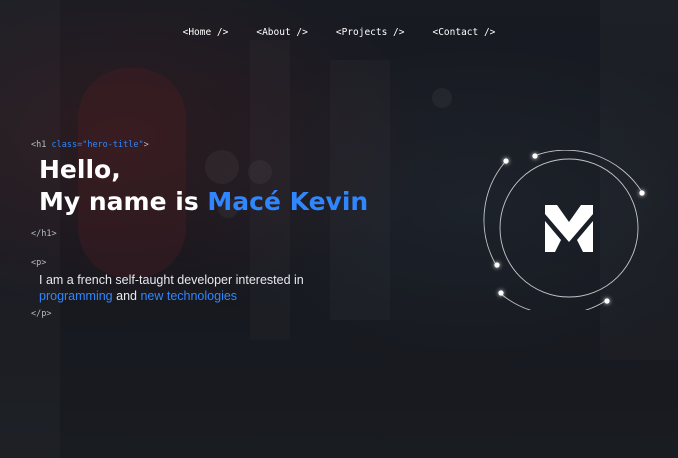 Image resolution: width=678 pixels, height=458 pixels. Describe the element at coordinates (39, 145) in the screenshot. I see `h1-tag-name: <h1` at that location.